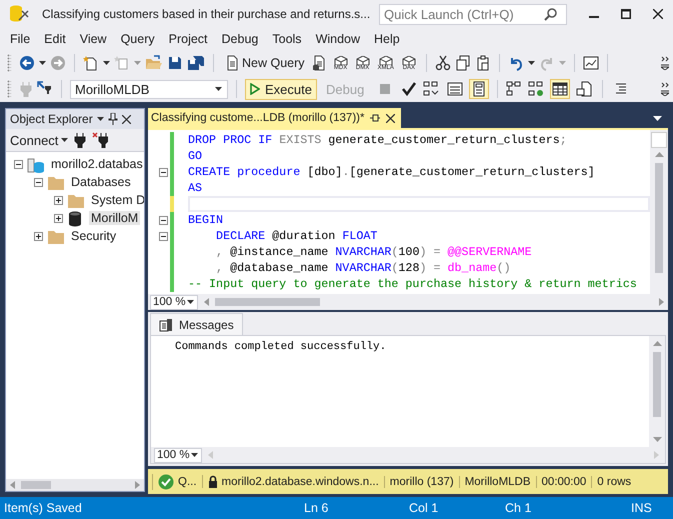 Image resolution: width=673 pixels, height=519 pixels. Describe the element at coordinates (287, 39) in the screenshot. I see `menu-item: Tools` at that location.